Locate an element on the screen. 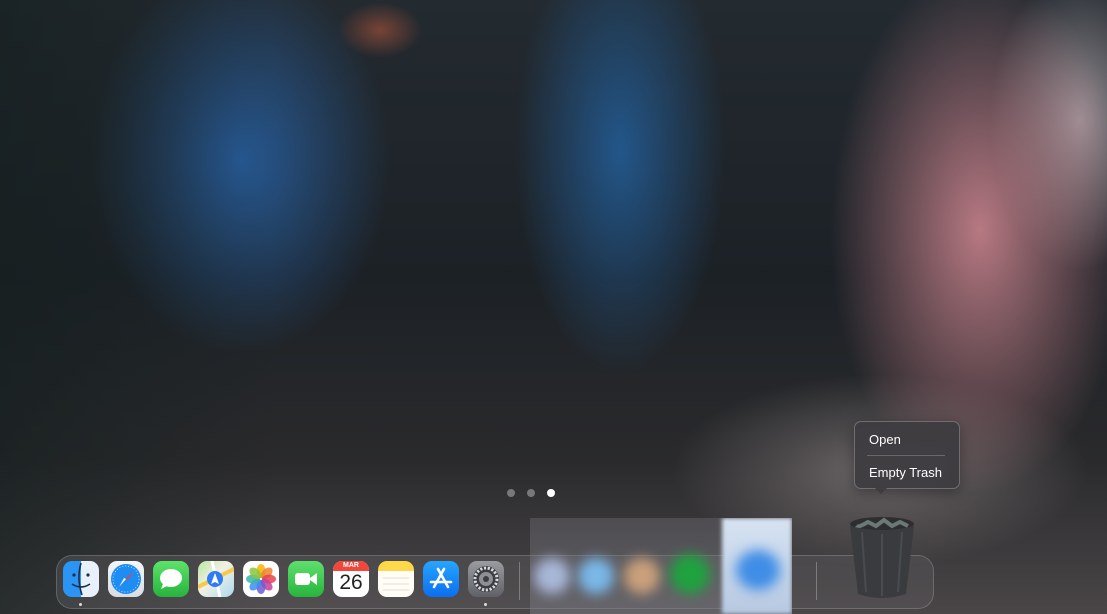  dock-item-finder is located at coordinates (81, 579).